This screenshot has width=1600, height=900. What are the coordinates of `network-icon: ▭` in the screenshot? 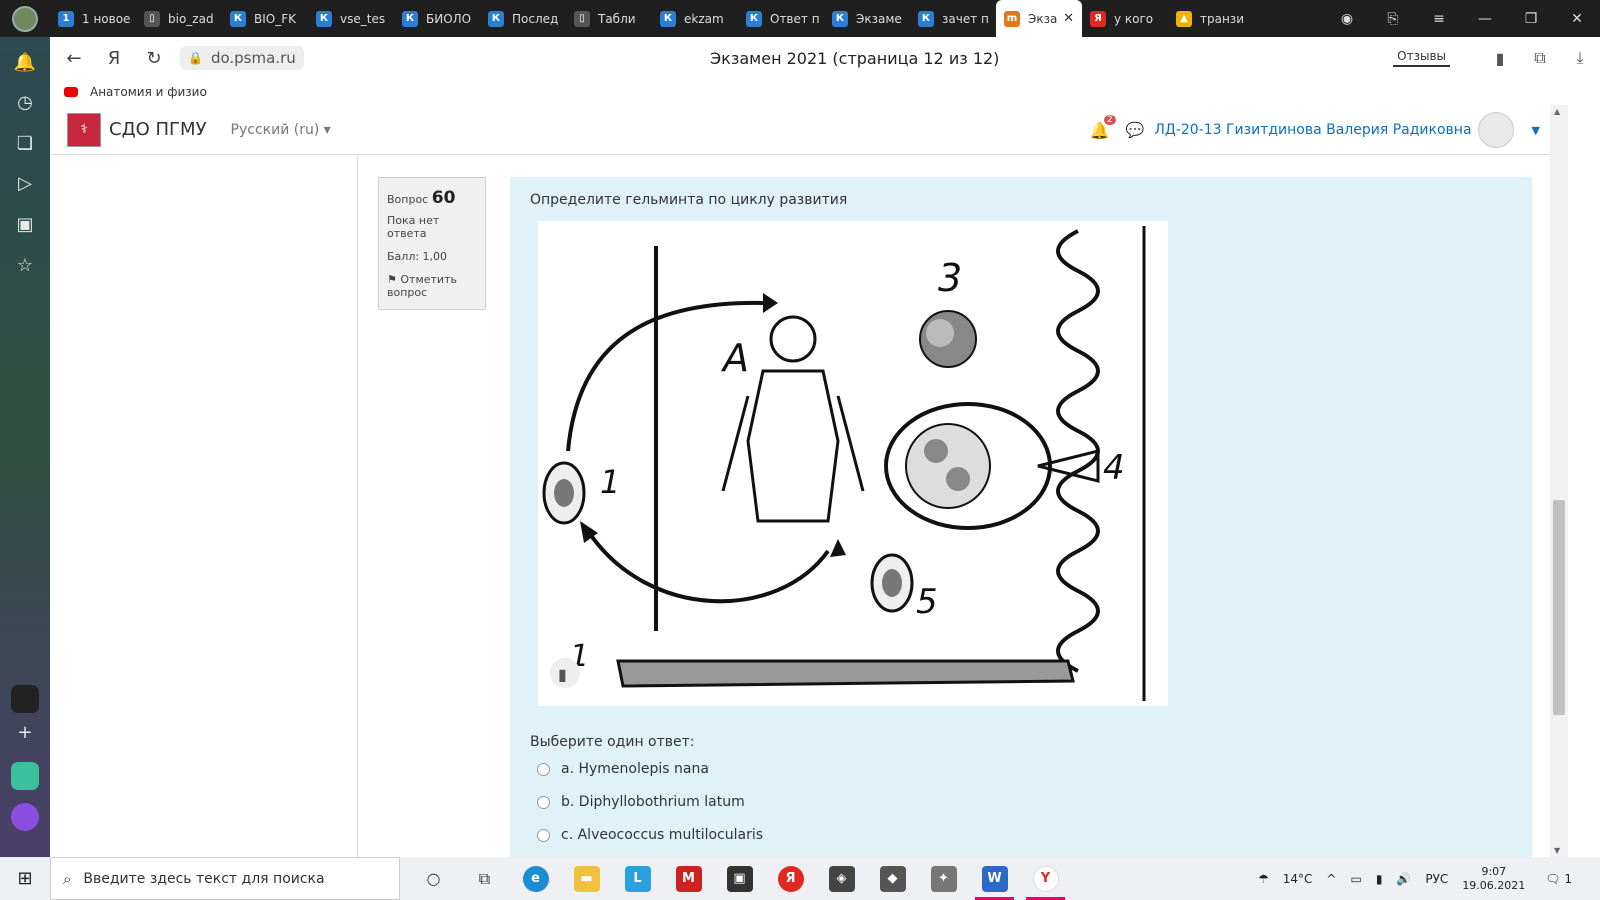 It's located at (1355, 879).